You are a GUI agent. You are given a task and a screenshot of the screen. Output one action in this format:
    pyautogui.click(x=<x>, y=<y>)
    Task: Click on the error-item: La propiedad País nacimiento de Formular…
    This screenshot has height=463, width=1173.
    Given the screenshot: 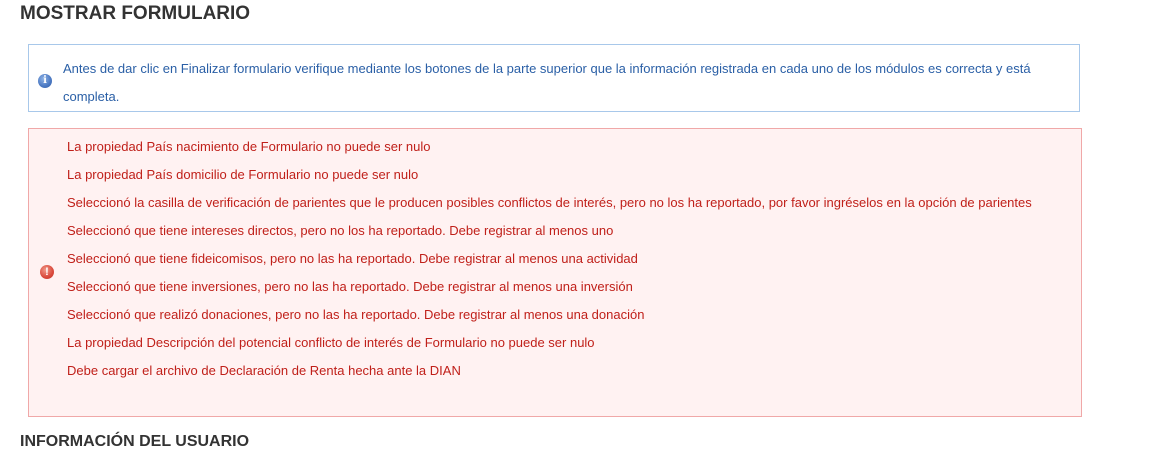 What is the action you would take?
    pyautogui.click(x=249, y=146)
    